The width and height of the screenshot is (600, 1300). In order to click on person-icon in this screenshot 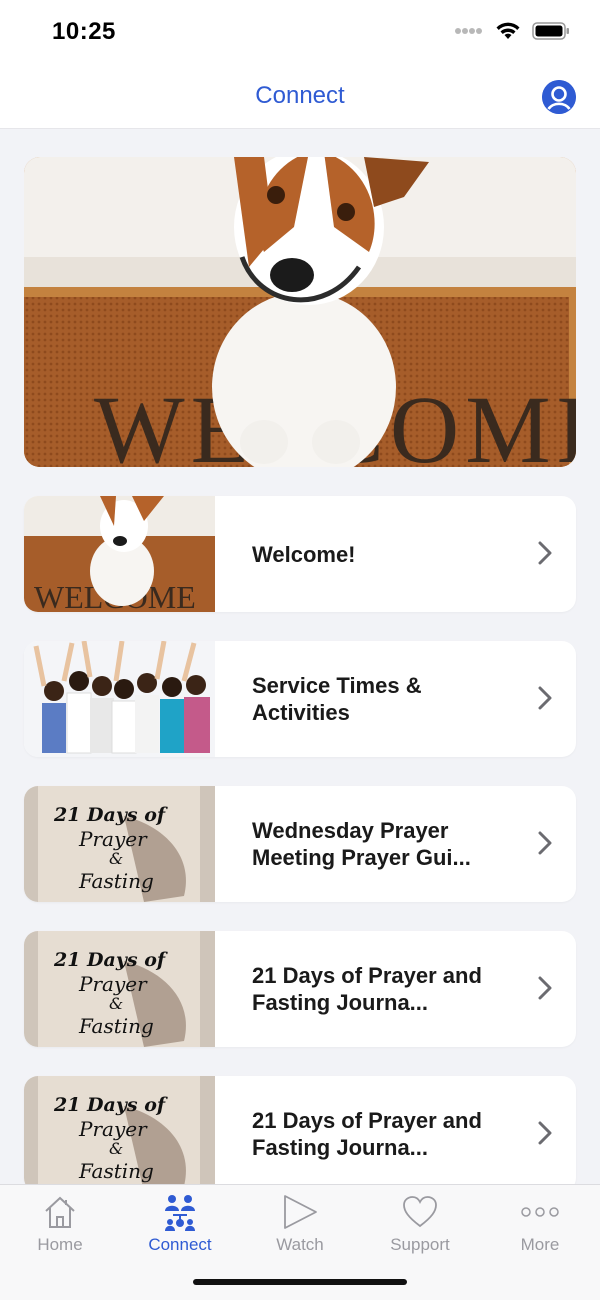, I will do `click(559, 97)`.